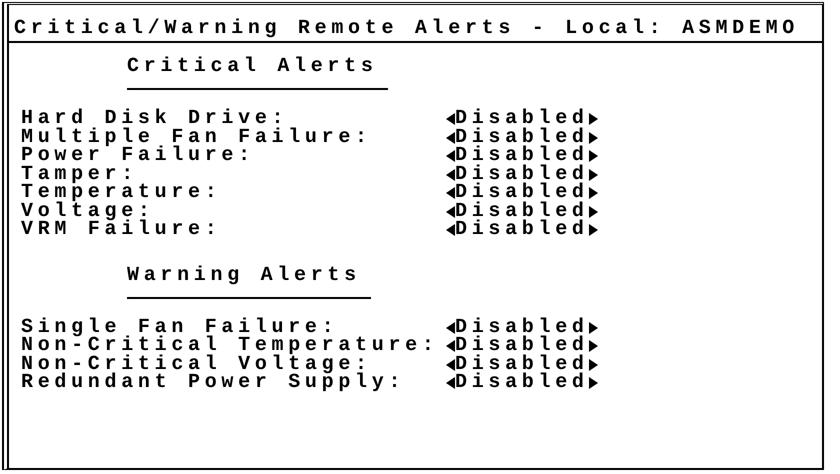 The width and height of the screenshot is (840, 474). Describe the element at coordinates (154, 119) in the screenshot. I see `alert-label: Hard Disk Drive:` at that location.